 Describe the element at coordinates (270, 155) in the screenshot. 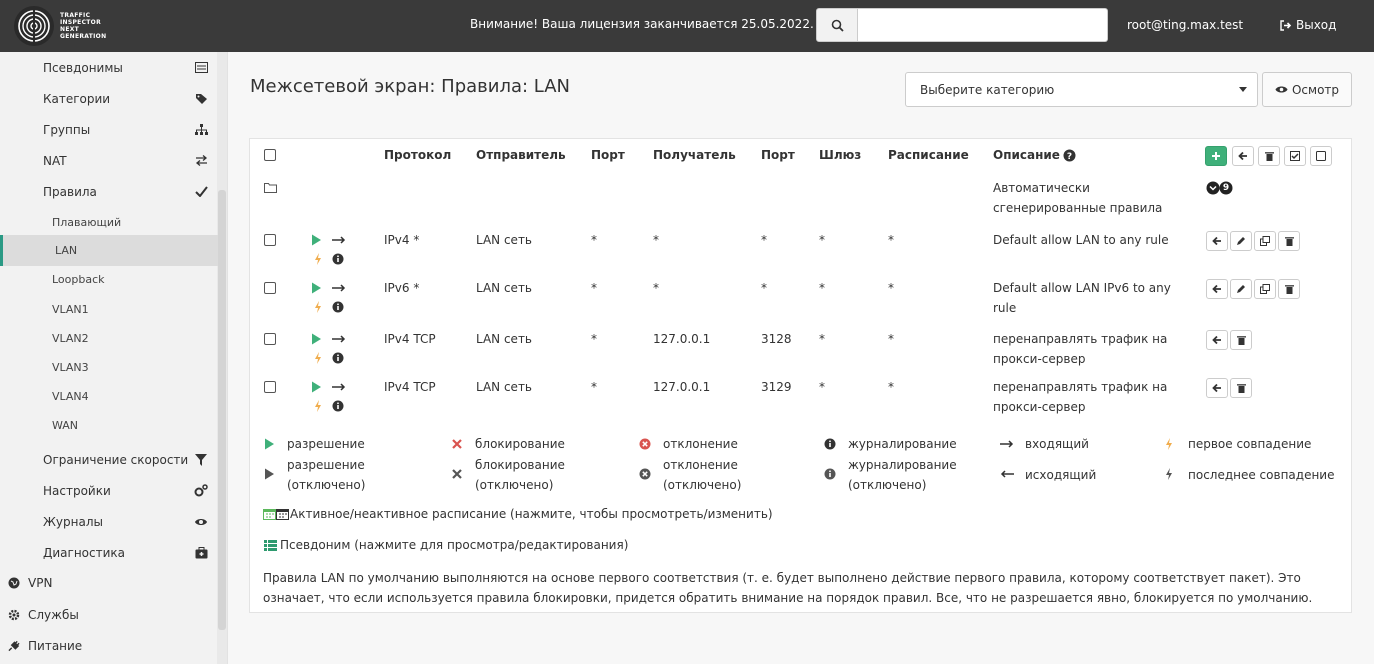

I see `select-all-checkbox` at that location.